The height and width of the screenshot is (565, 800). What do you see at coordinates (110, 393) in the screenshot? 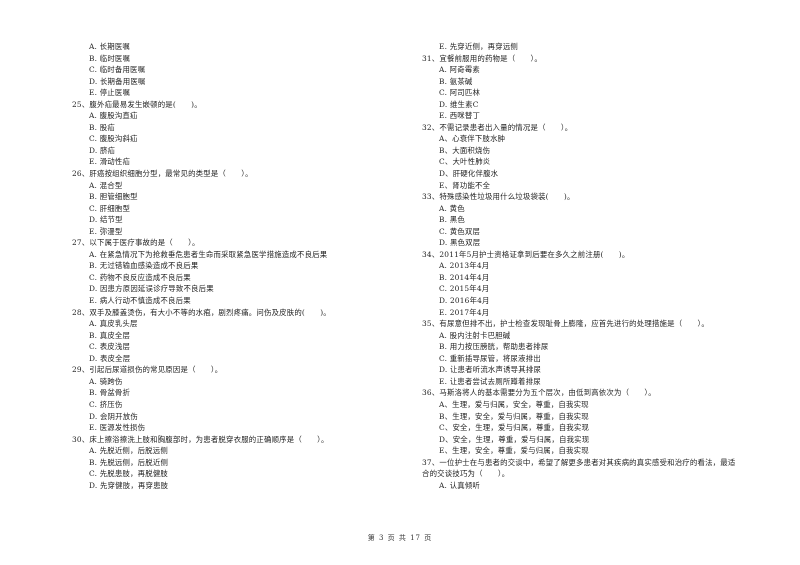
I see `answer-option: B. 骨盆骨折` at bounding box center [110, 393].